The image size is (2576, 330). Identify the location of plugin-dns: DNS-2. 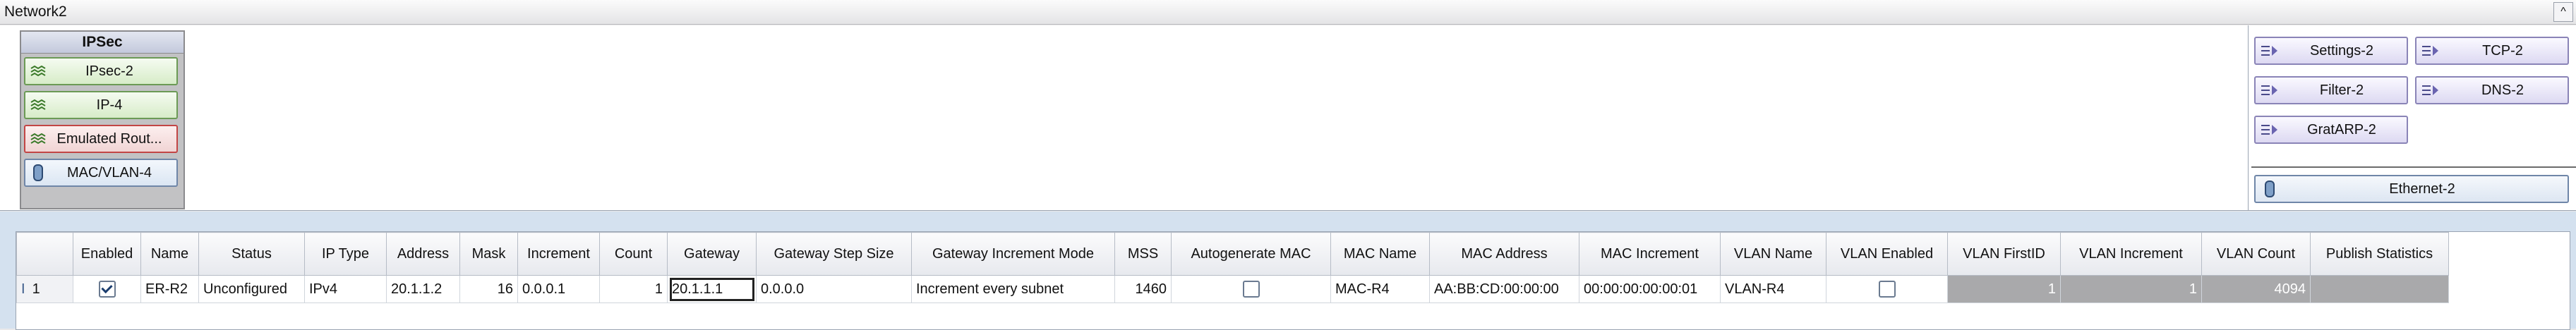
(2492, 90).